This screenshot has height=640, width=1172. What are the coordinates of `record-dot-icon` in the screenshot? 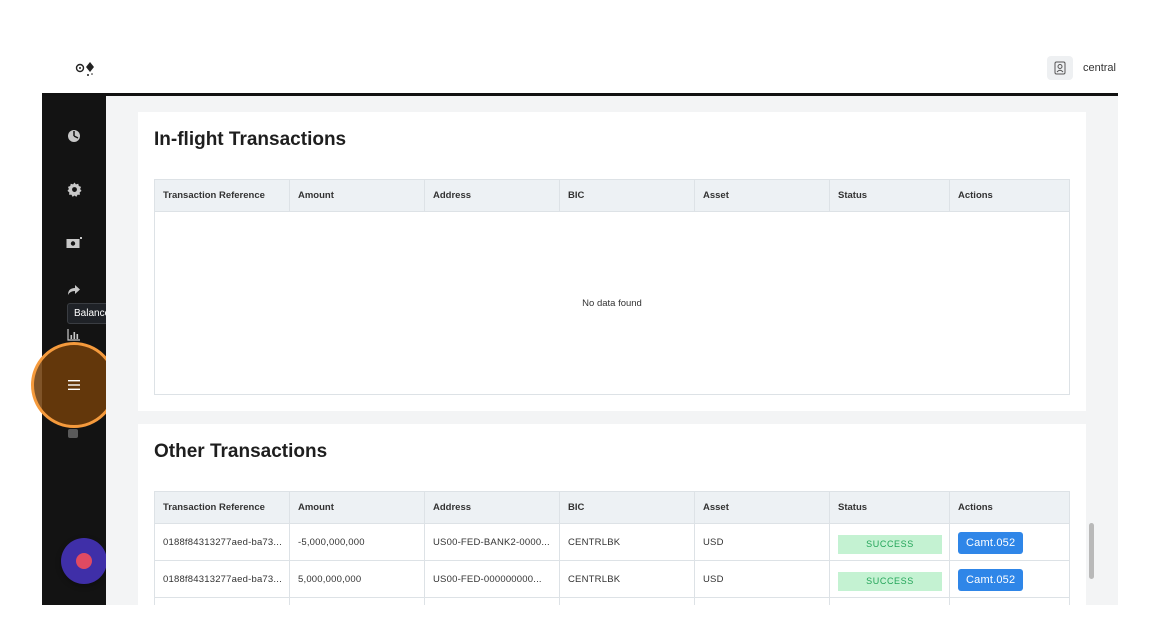 It's located at (84, 561).